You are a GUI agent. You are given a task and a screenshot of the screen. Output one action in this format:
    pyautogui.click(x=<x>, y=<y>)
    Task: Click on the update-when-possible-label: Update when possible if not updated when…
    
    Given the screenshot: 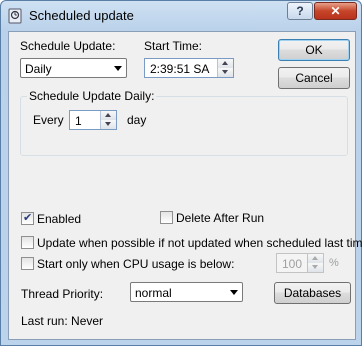 What is the action you would take?
    pyautogui.click(x=199, y=243)
    